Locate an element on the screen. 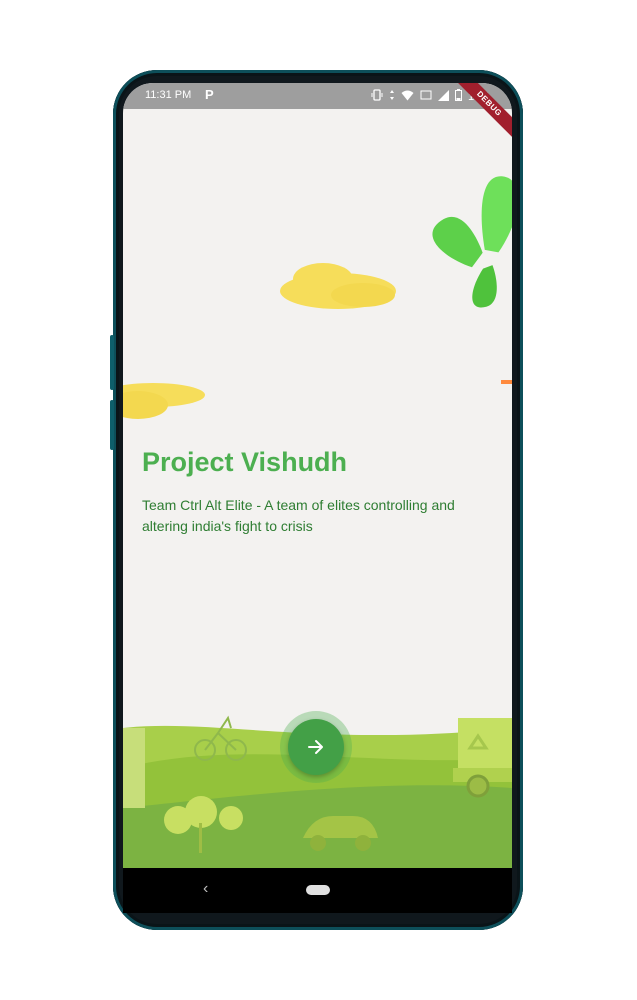  page-title: Project Vishudh is located at coordinates (245, 462).